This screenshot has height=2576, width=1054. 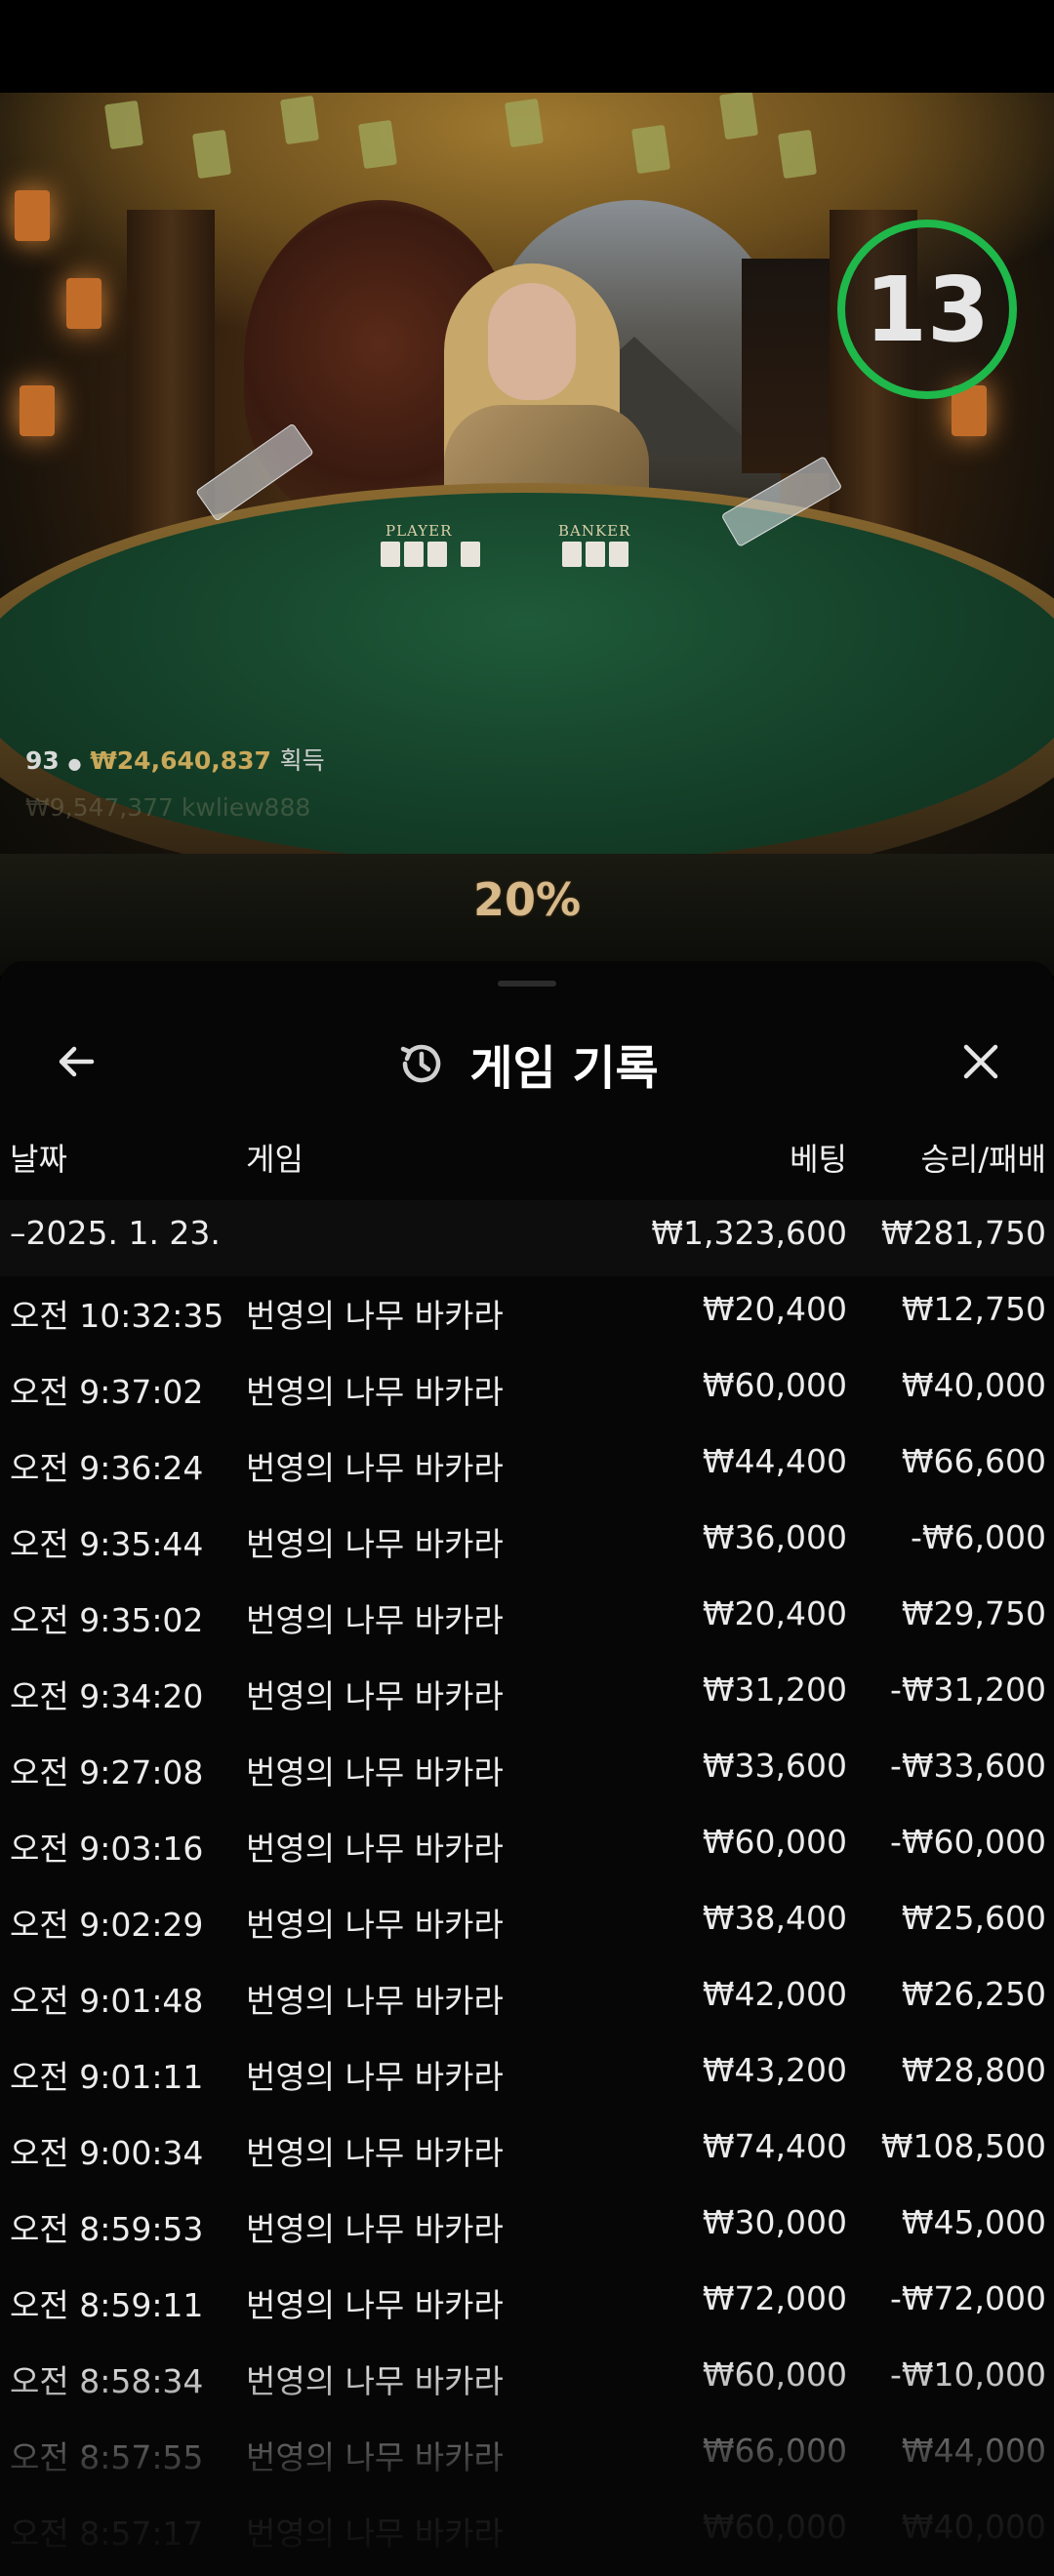 What do you see at coordinates (527, 2151) in the screenshot?
I see `history-row: 오전 9:00:34 번영의 나무 바카라 ₩74,400 ₩108,500` at bounding box center [527, 2151].